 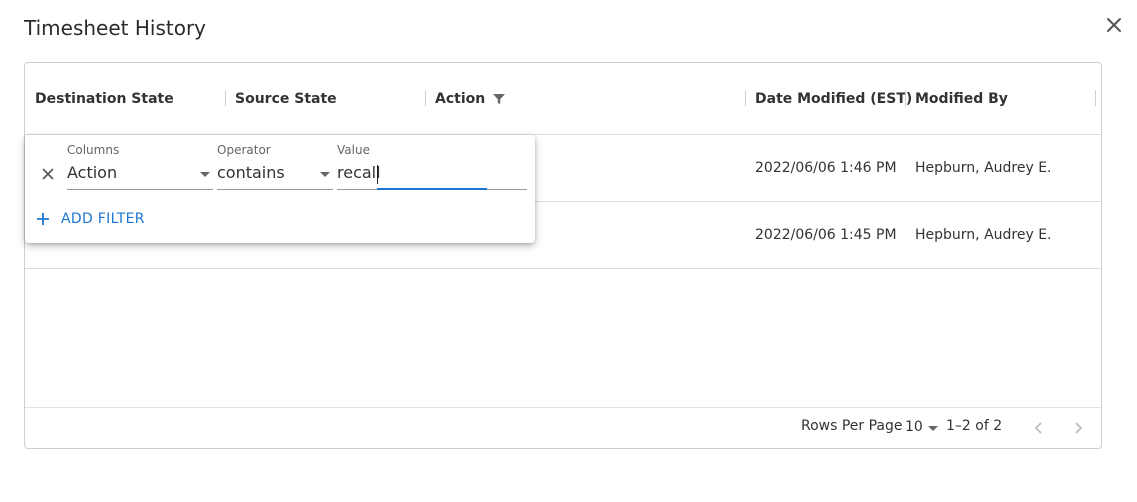 What do you see at coordinates (432, 189) in the screenshot?
I see `value-focus-underline` at bounding box center [432, 189].